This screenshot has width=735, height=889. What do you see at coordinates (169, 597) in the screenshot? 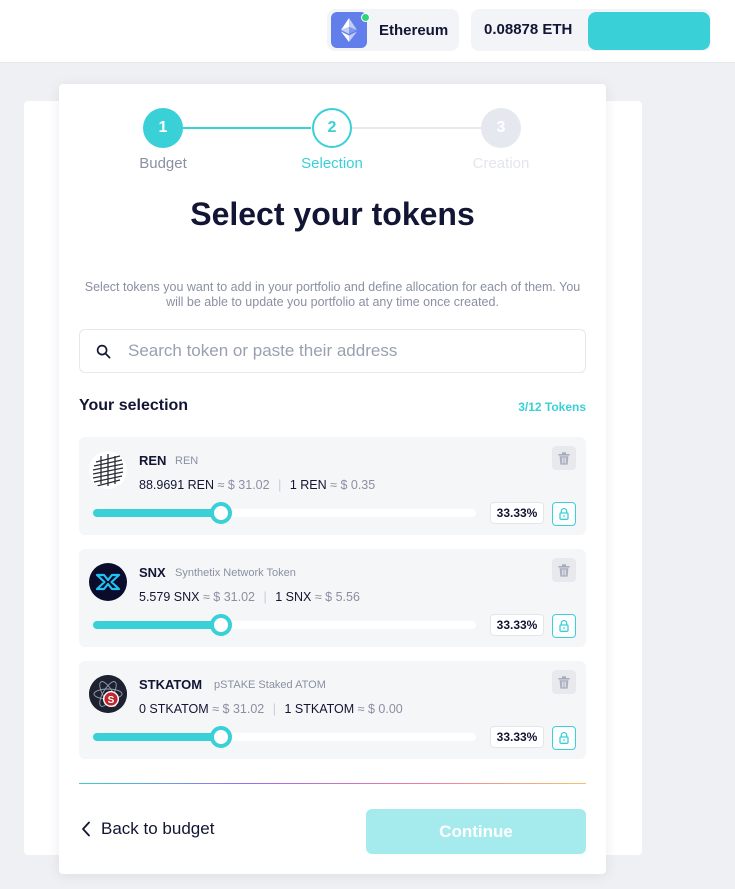
I see `token-amount: 5.579 SNX` at bounding box center [169, 597].